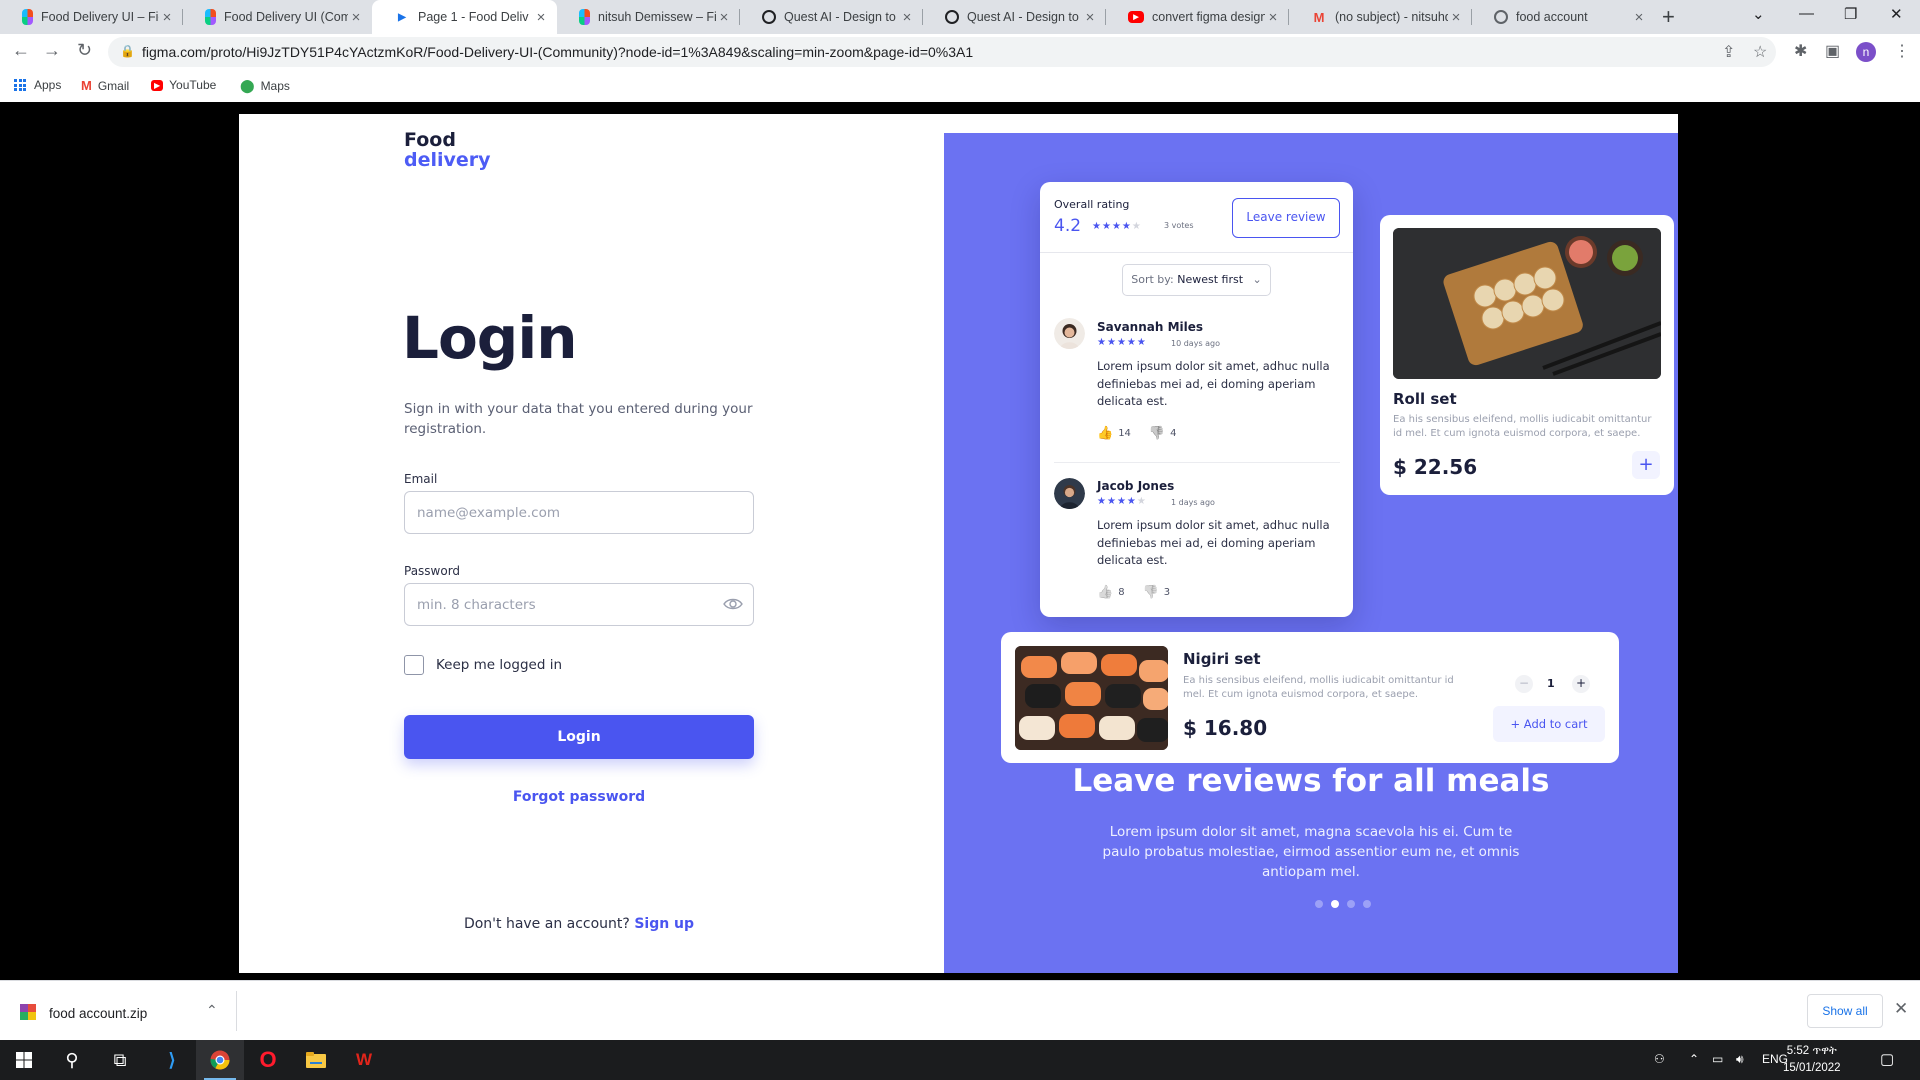 The width and height of the screenshot is (1920, 1080). What do you see at coordinates (172, 1060) in the screenshot?
I see `vscode-icon: ⟩` at bounding box center [172, 1060].